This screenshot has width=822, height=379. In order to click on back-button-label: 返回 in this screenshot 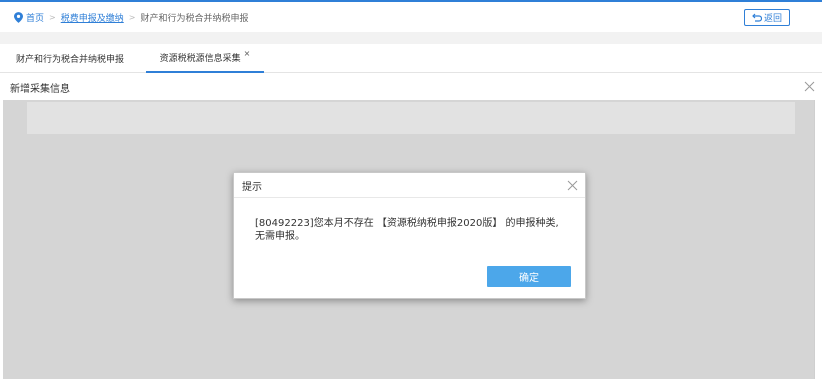, I will do `click(772, 19)`.